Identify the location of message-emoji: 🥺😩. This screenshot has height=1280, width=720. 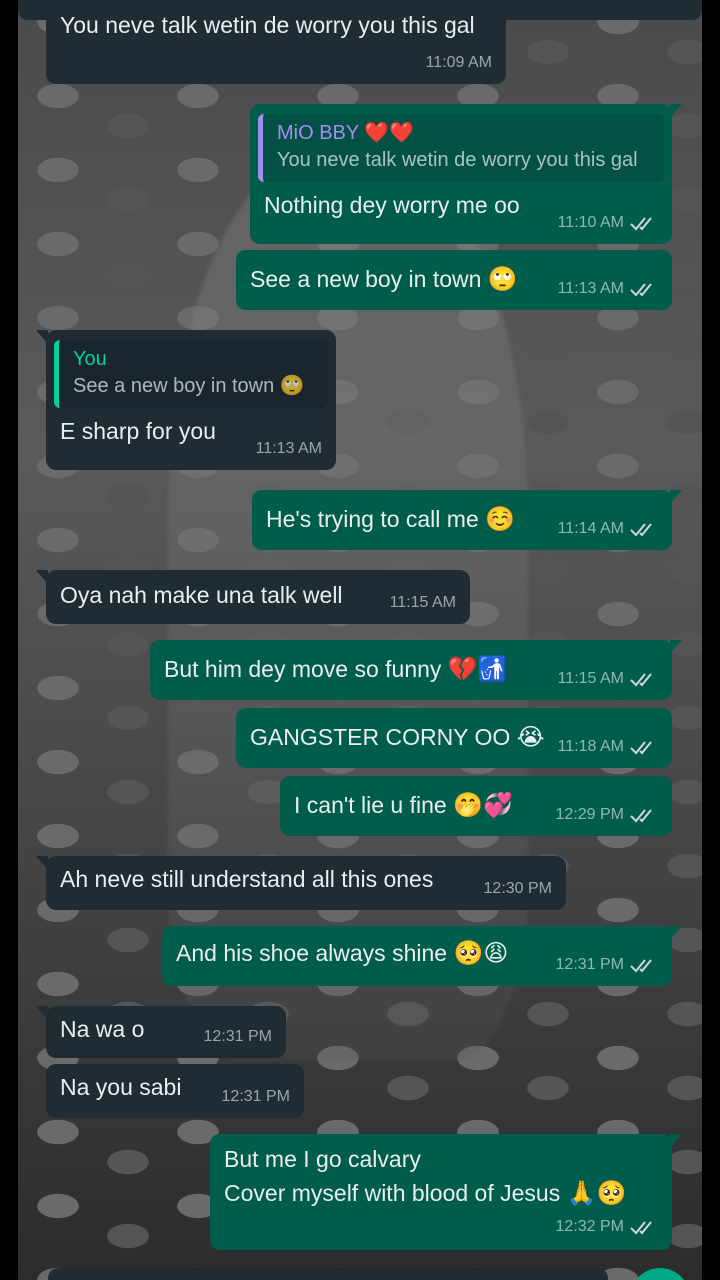
(481, 953).